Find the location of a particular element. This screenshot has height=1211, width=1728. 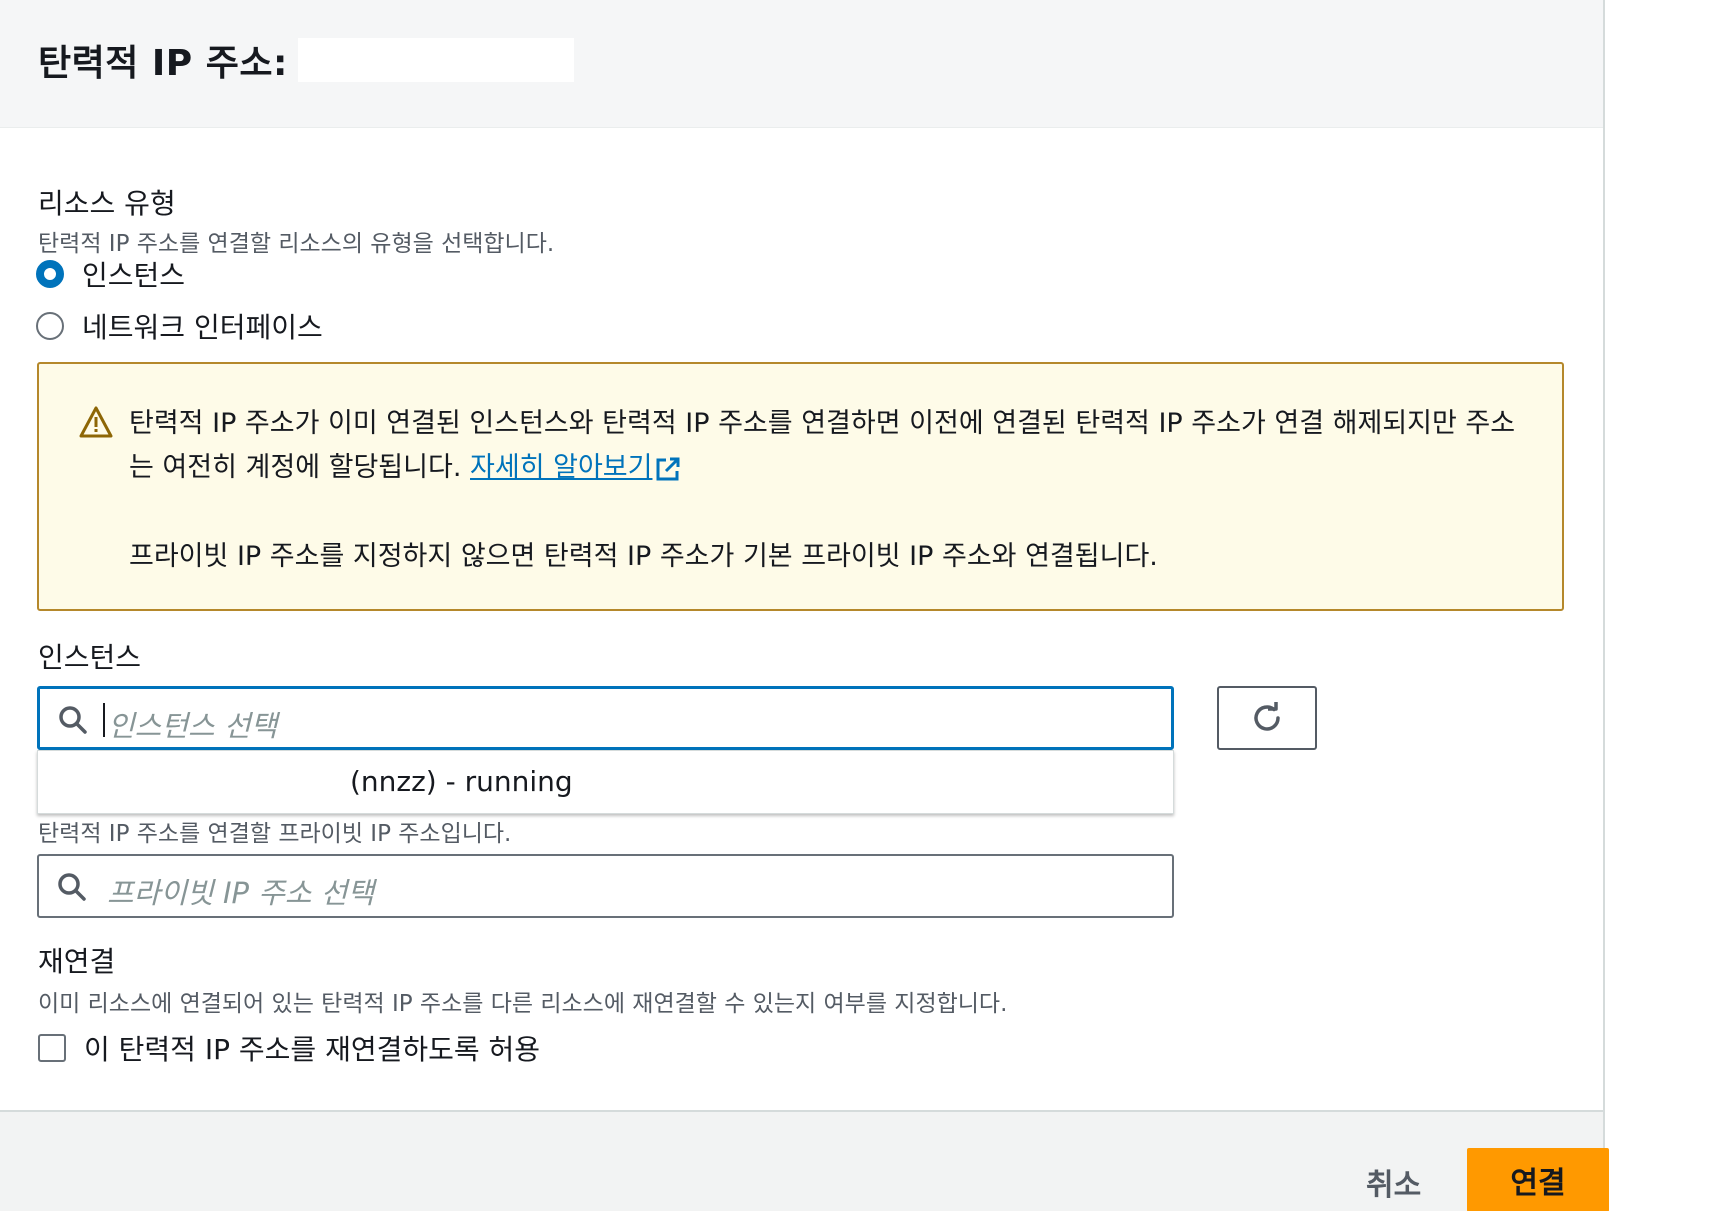

radio-instance: 인스턴스 is located at coordinates (110, 274).